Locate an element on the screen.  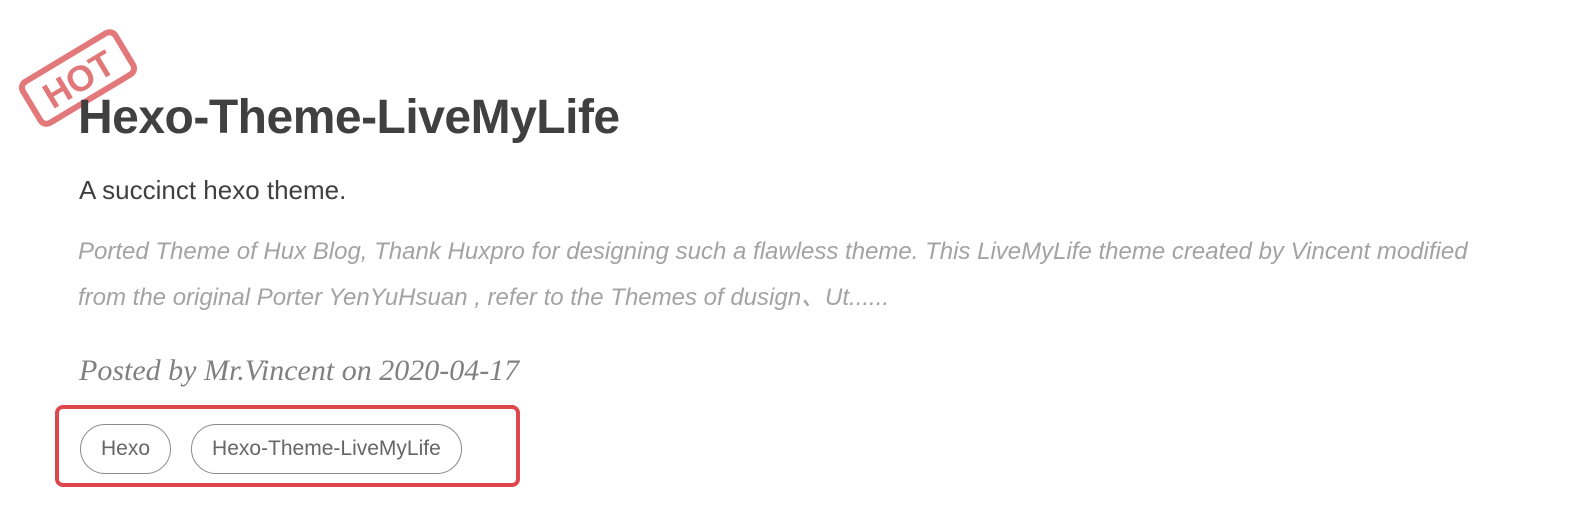
post-tags: Hexo Hexo-Theme-LiveMyLife is located at coordinates (271, 449).